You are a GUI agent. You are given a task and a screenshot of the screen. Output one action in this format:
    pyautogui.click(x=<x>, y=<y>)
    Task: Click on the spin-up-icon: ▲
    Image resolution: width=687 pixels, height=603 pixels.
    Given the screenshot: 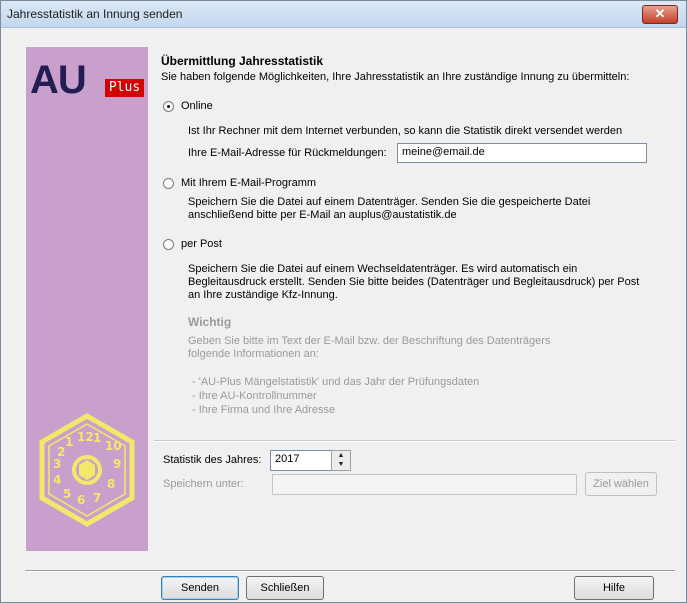 What is the action you would take?
    pyautogui.click(x=341, y=455)
    